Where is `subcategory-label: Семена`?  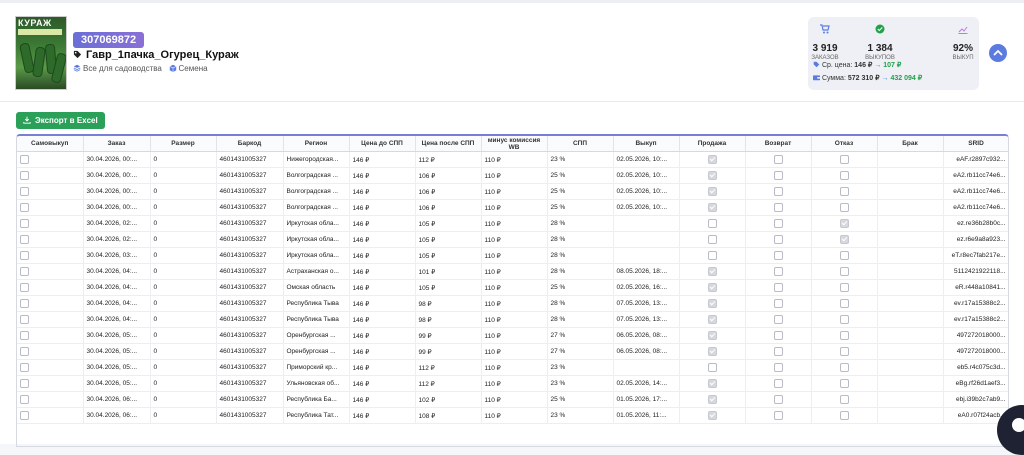
subcategory-label: Семена is located at coordinates (193, 68).